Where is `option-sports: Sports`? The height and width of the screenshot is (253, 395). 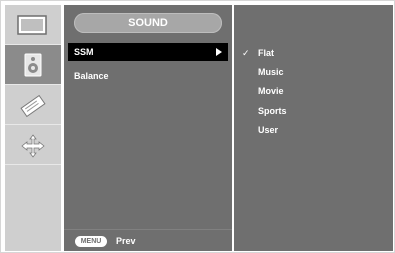 option-sports: Sports is located at coordinates (272, 111).